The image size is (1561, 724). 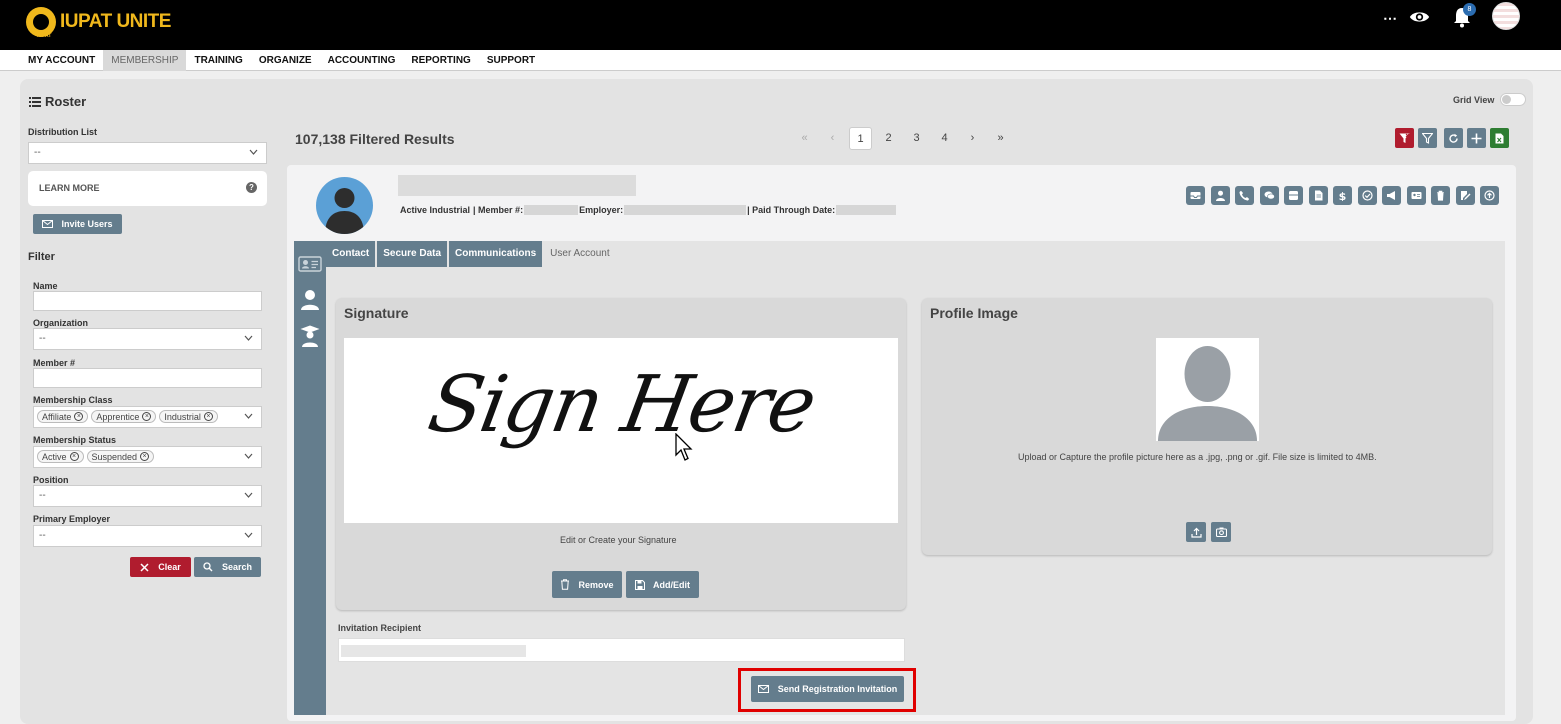 I want to click on id-card-action, so click(x=1416, y=195).